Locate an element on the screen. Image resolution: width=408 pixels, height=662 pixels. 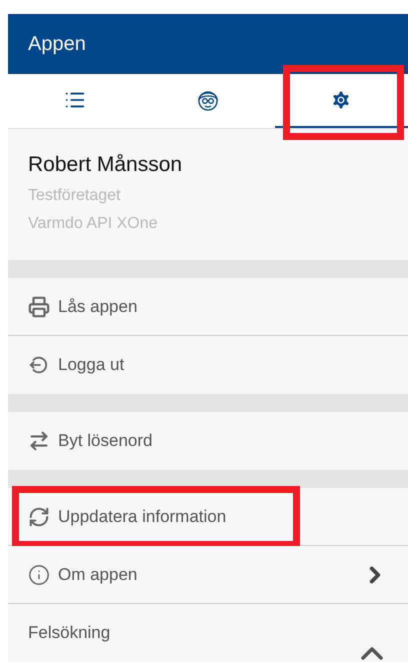
refresh-icon is located at coordinates (39, 517).